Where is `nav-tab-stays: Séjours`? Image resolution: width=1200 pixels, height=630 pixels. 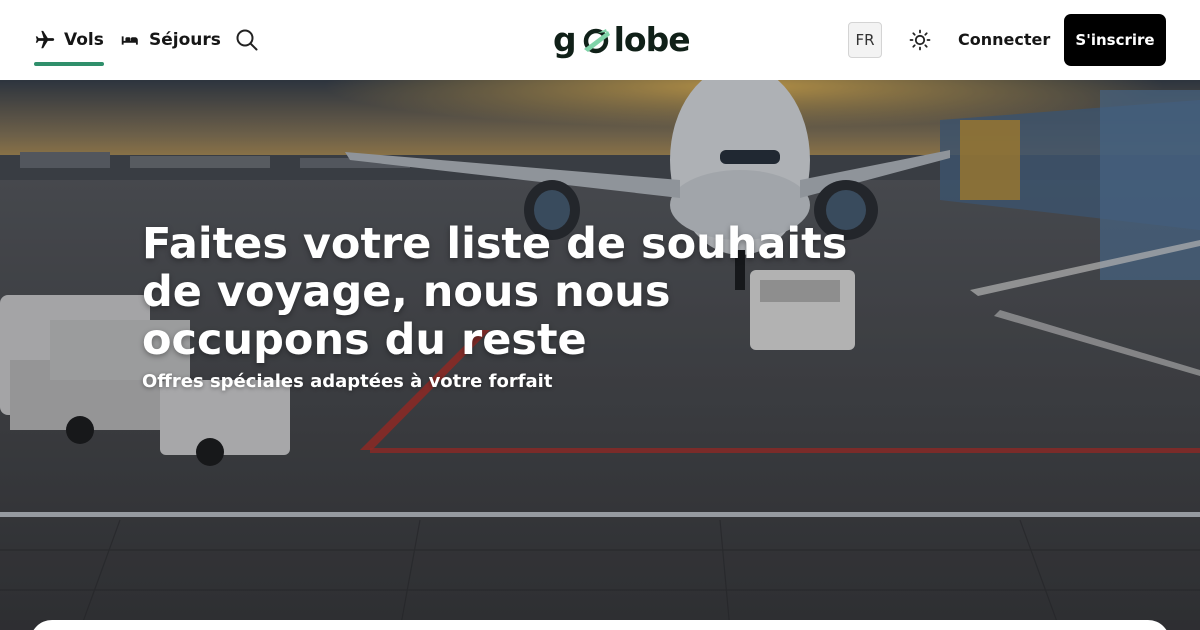
nav-tab-stays: Séjours is located at coordinates (170, 40).